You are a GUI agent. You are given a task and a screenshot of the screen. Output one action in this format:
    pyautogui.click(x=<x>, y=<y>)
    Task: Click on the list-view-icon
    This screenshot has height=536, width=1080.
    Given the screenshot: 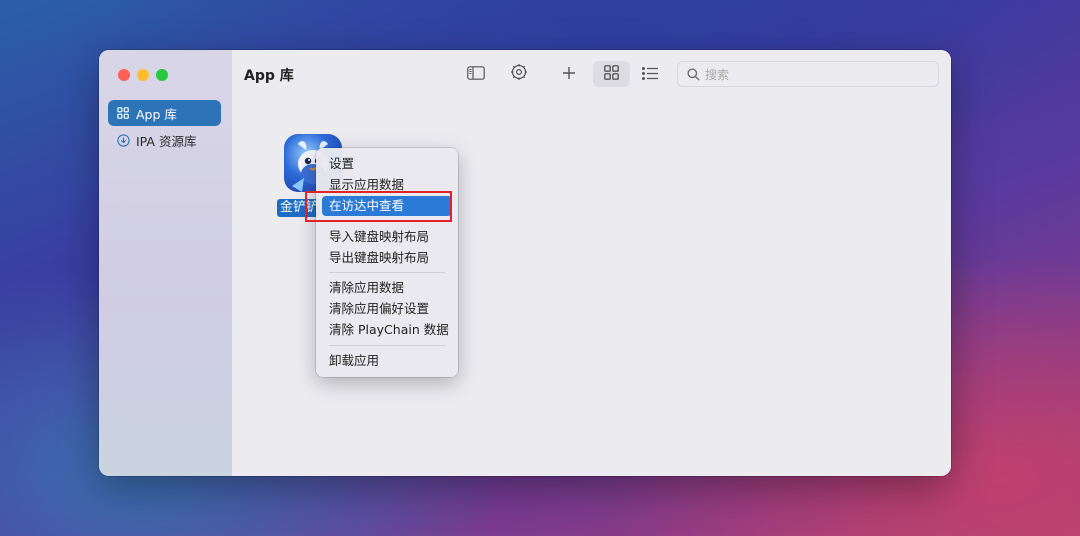 What is the action you would take?
    pyautogui.click(x=650, y=74)
    